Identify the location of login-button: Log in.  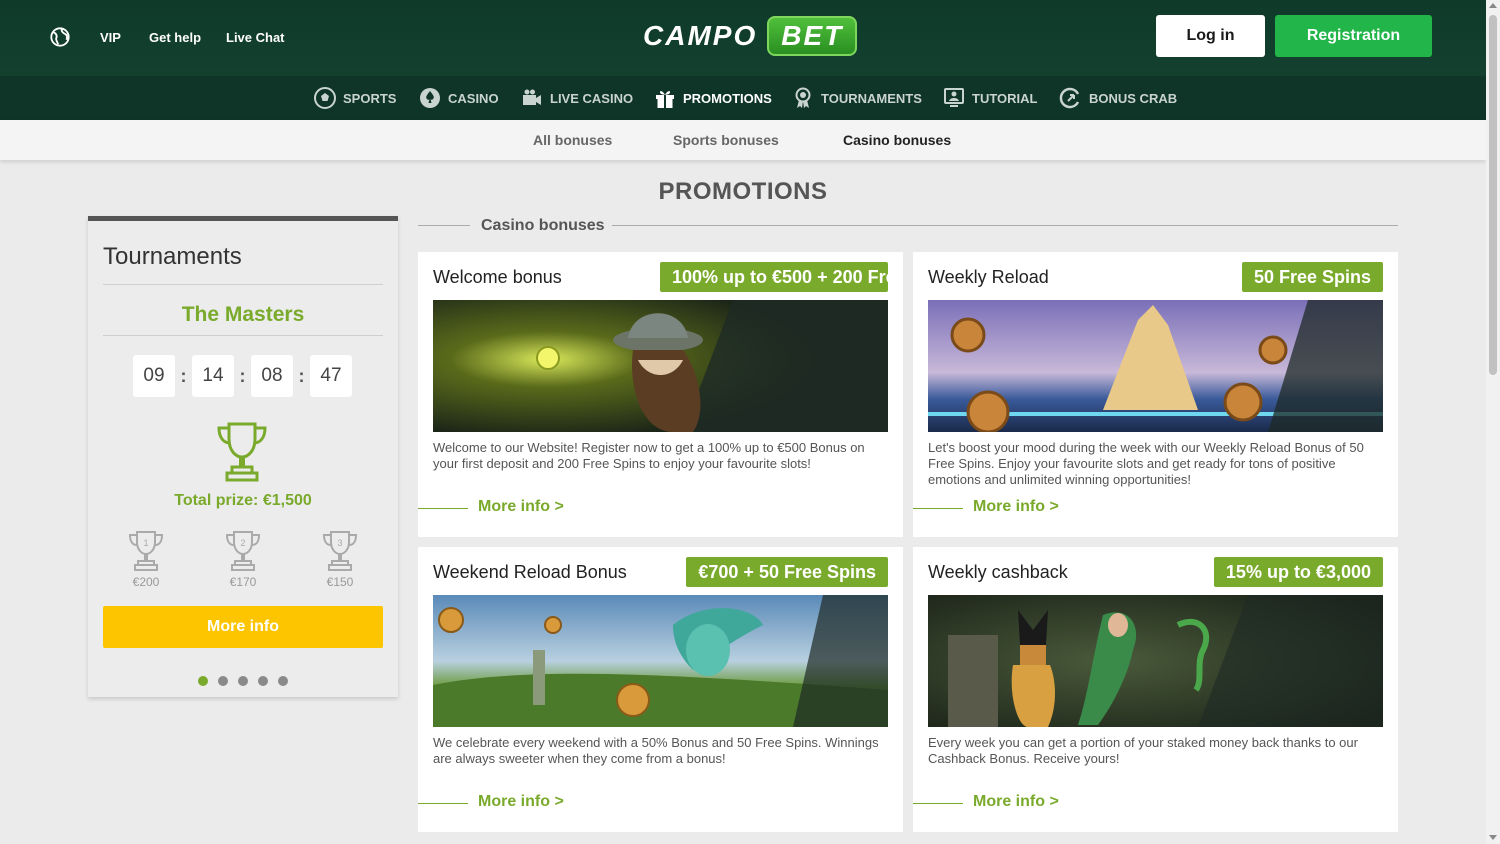
(1210, 36).